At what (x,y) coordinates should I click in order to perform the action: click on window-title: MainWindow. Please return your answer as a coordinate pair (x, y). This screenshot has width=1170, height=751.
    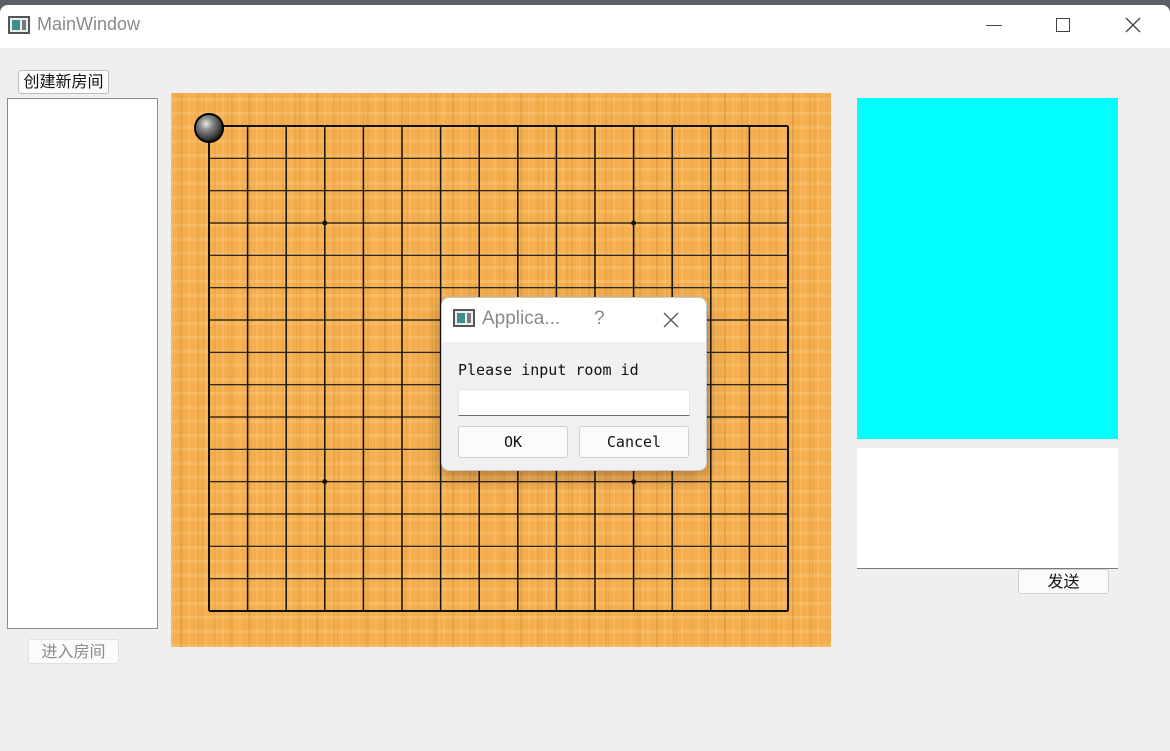
    Looking at the image, I should click on (89, 24).